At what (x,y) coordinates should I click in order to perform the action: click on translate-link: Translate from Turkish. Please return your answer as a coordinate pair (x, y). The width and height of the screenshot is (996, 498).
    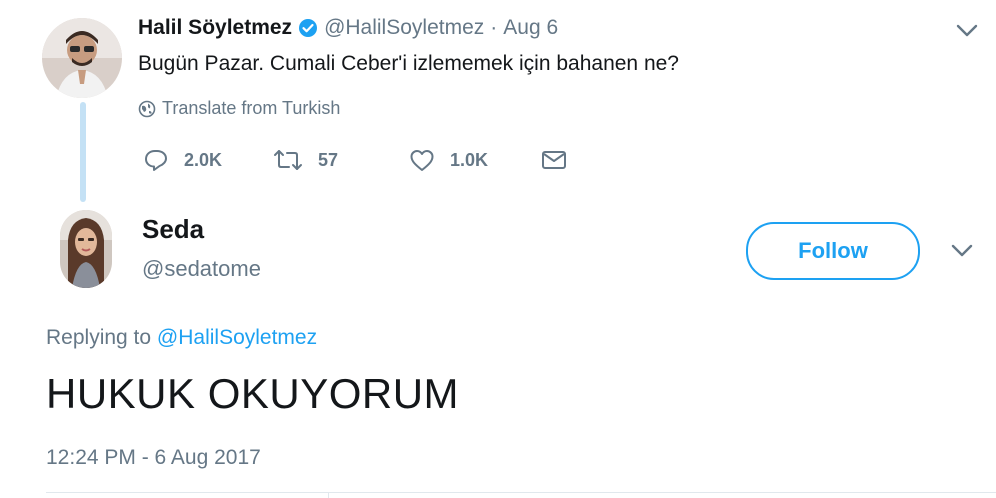
    Looking at the image, I should click on (239, 108).